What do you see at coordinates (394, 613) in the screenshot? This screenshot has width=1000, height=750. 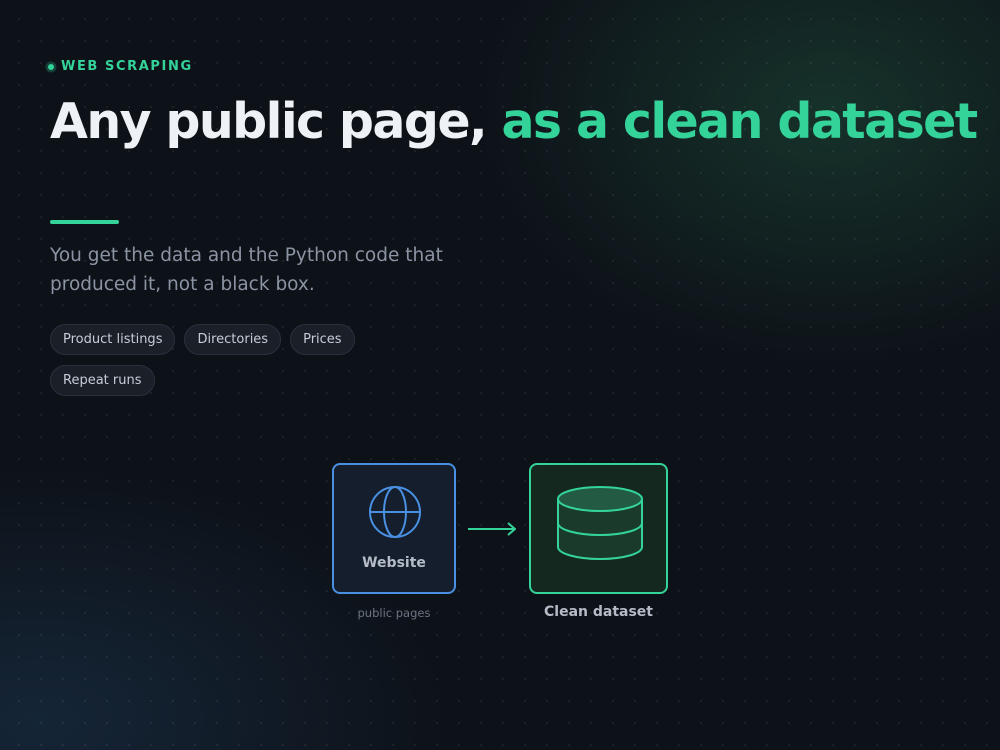 I see `website-caption: public pages` at bounding box center [394, 613].